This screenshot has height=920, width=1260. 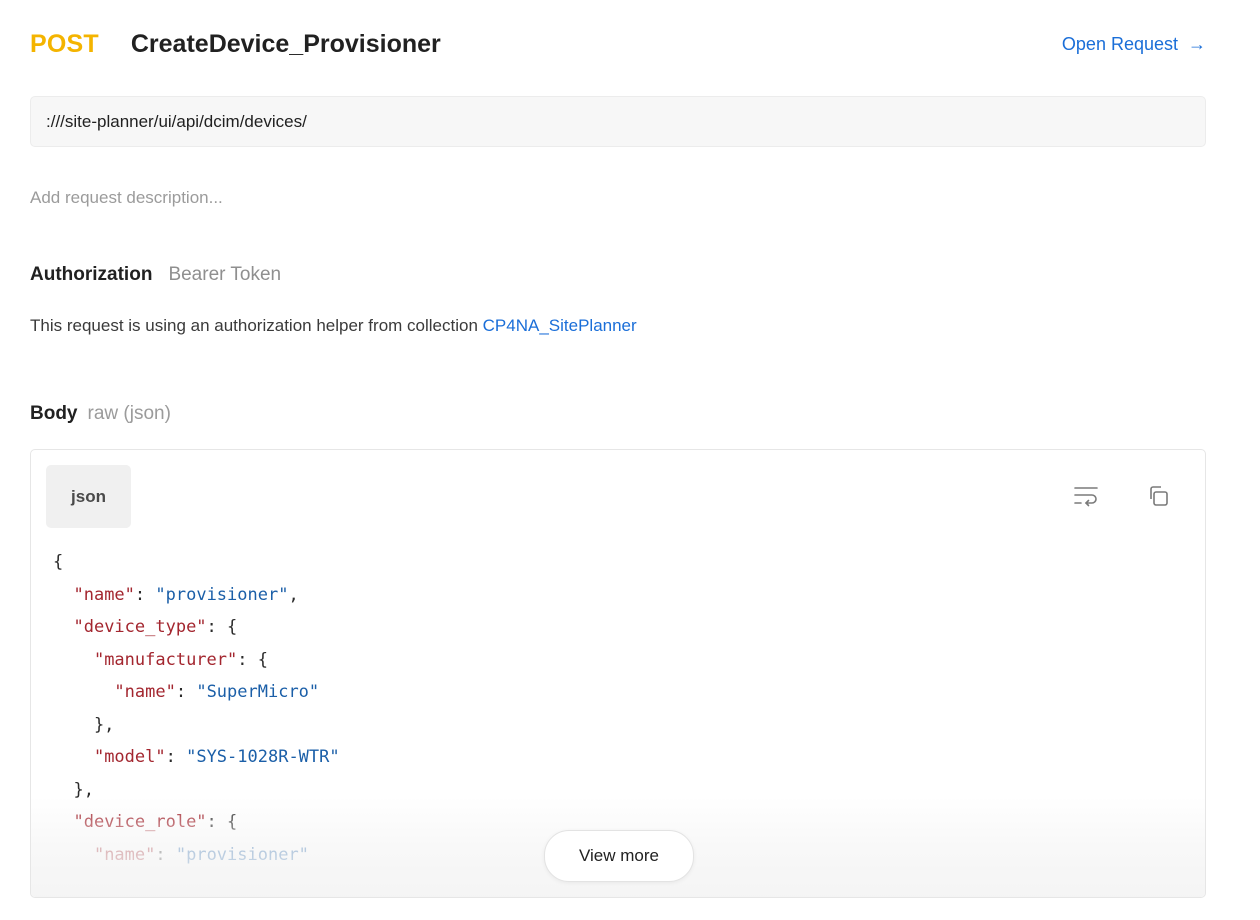 What do you see at coordinates (1119, 43) in the screenshot?
I see `open-request-label: Open Request` at bounding box center [1119, 43].